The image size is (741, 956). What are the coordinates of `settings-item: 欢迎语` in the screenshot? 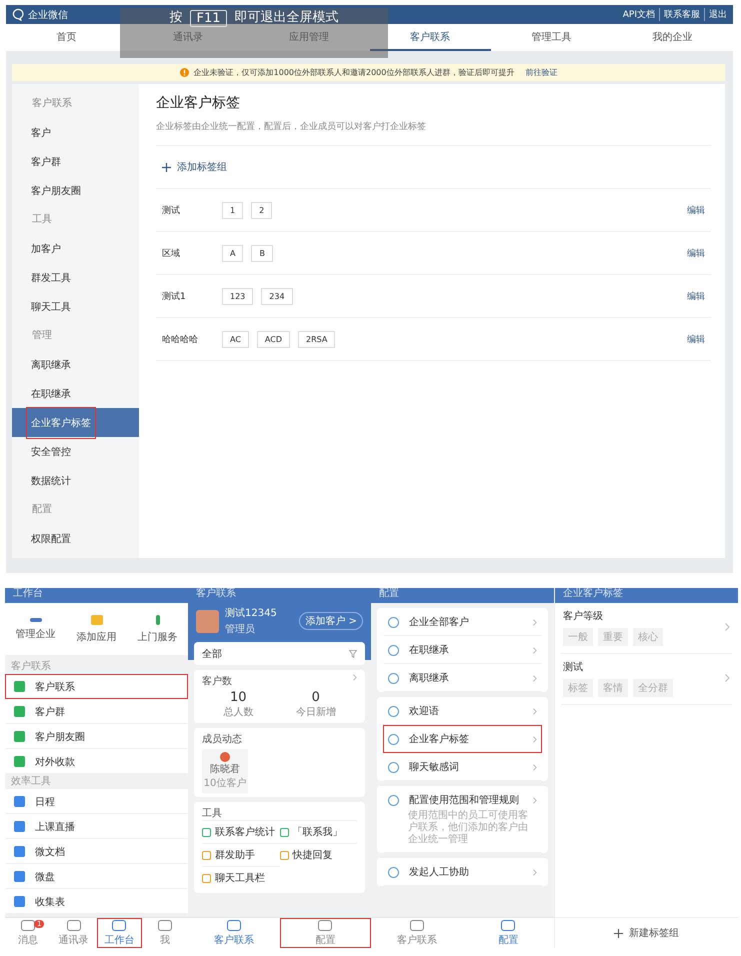 It's located at (462, 711).